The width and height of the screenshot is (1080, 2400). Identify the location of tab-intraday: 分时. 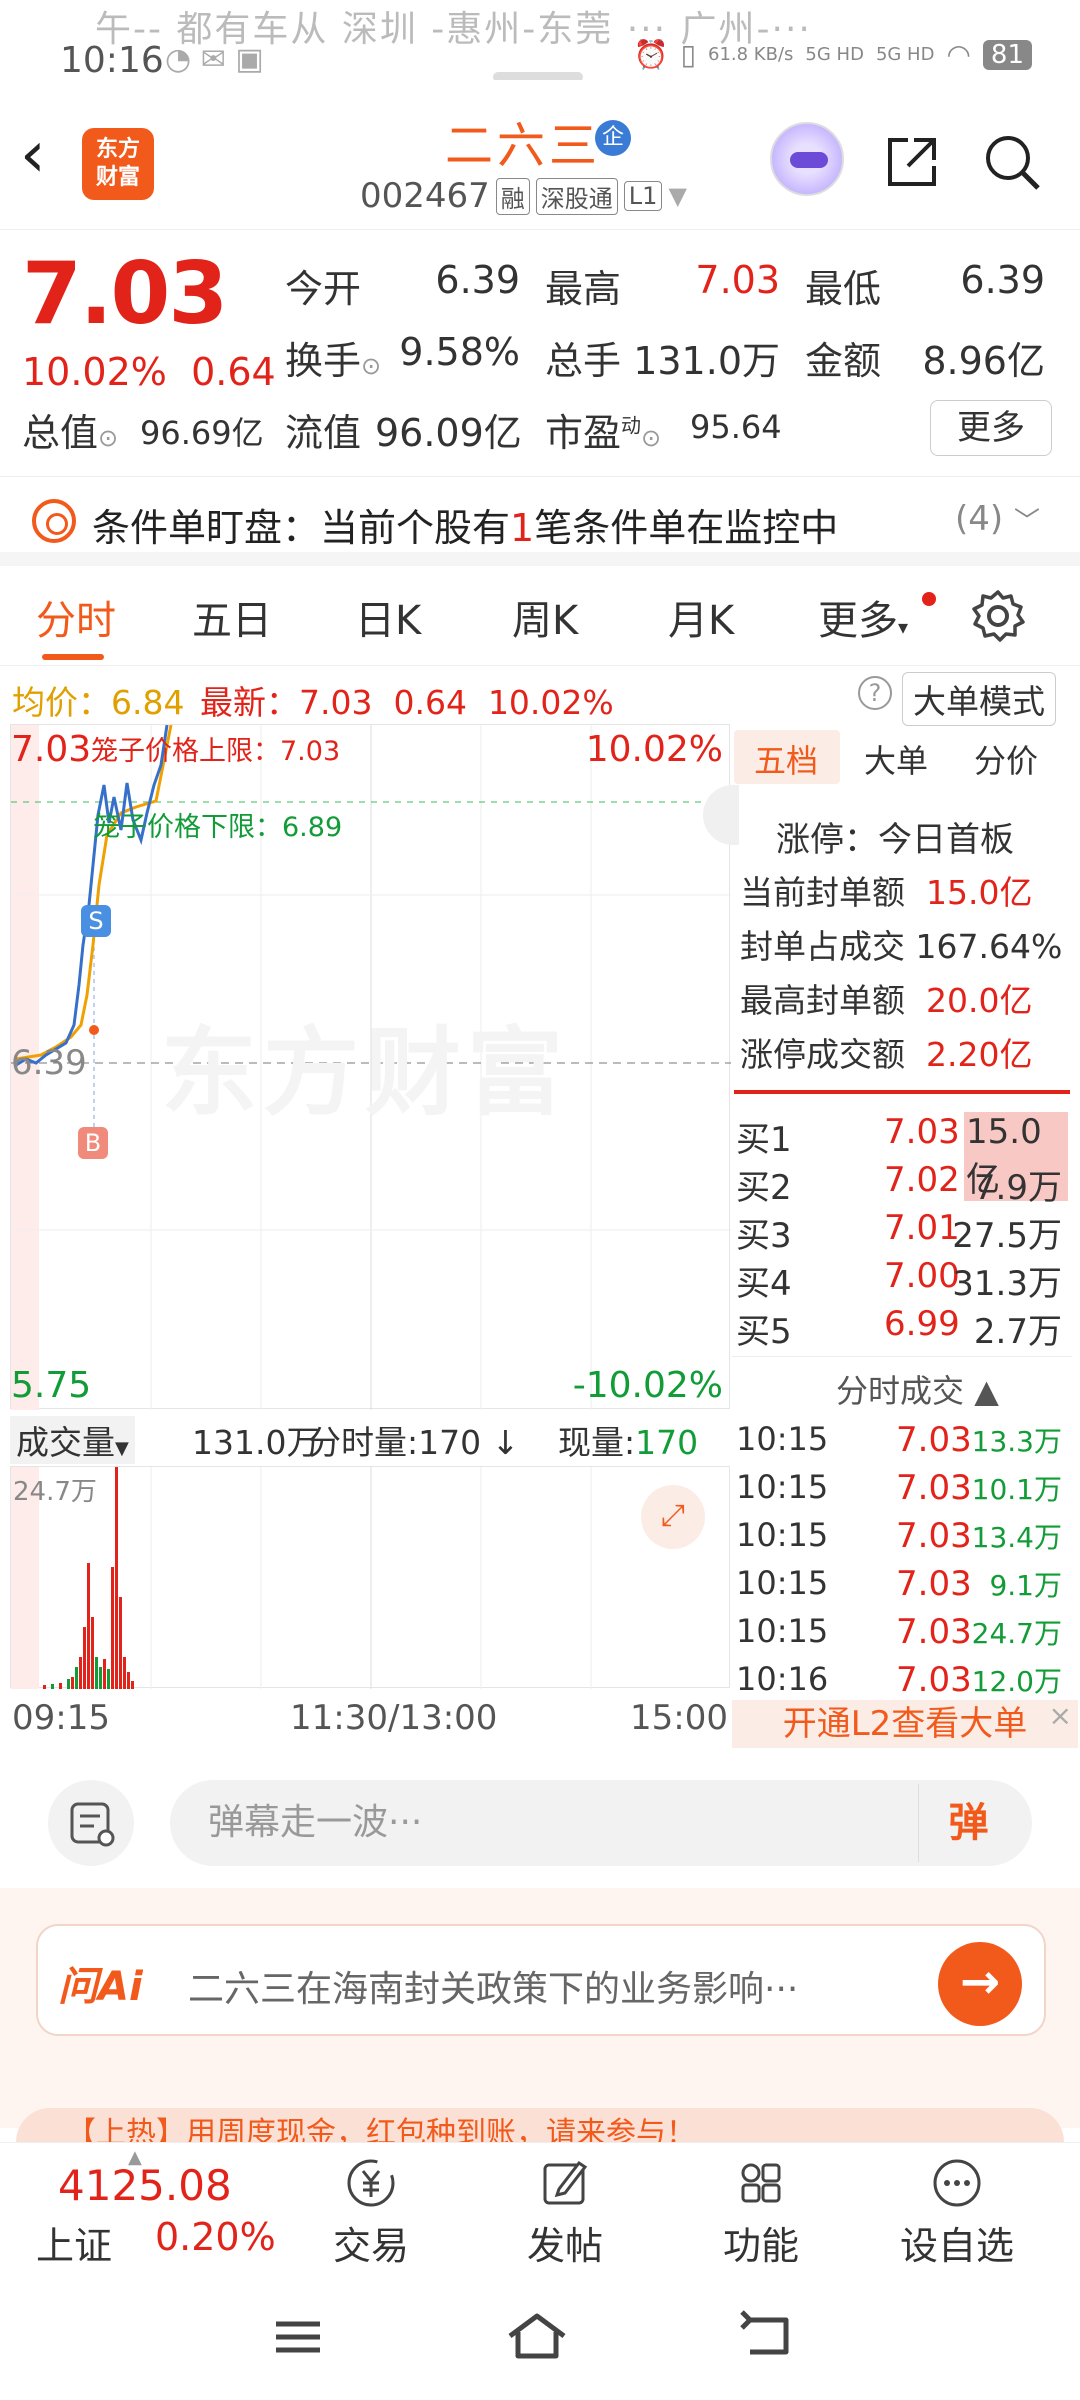
(76, 617).